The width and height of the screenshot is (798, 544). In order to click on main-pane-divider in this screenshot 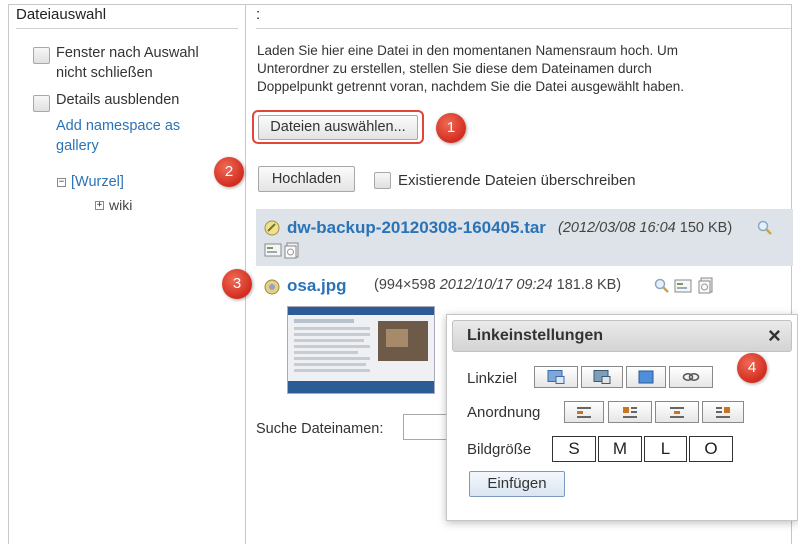, I will do `click(523, 28)`.